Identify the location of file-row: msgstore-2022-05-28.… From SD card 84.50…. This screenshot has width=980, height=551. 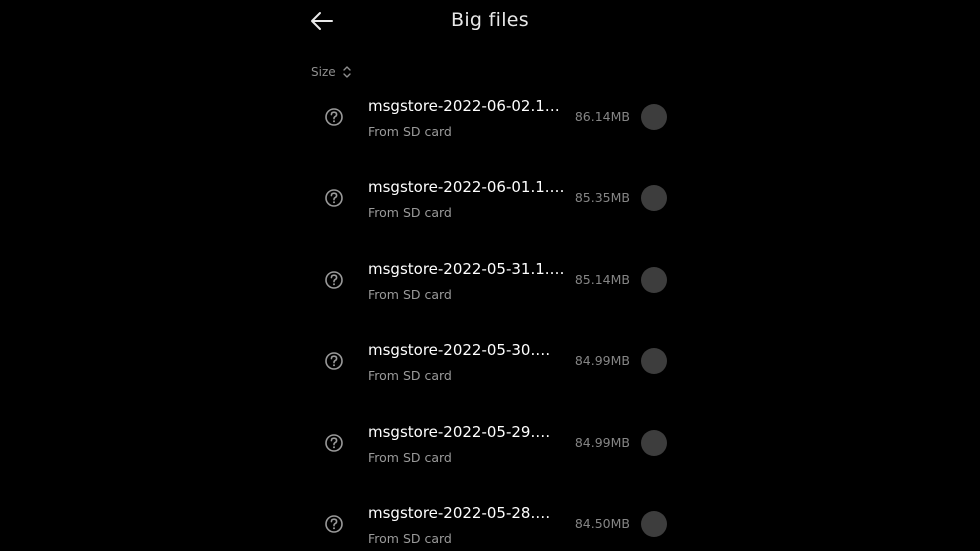
(500, 517).